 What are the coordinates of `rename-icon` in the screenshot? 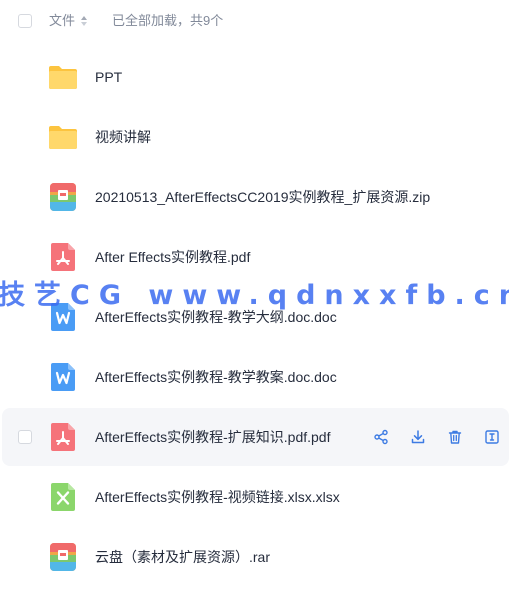 It's located at (492, 437).